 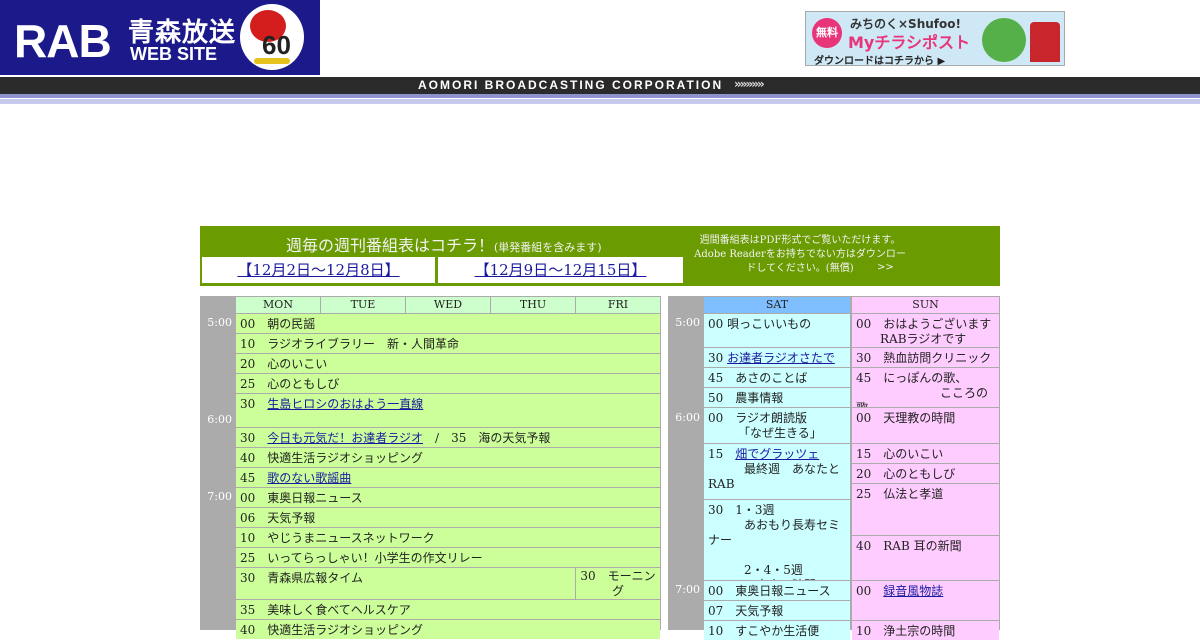 What do you see at coordinates (345, 438) in the screenshot?
I see `program-link-otassha: 今日も元気だ！お達者ラジオ` at bounding box center [345, 438].